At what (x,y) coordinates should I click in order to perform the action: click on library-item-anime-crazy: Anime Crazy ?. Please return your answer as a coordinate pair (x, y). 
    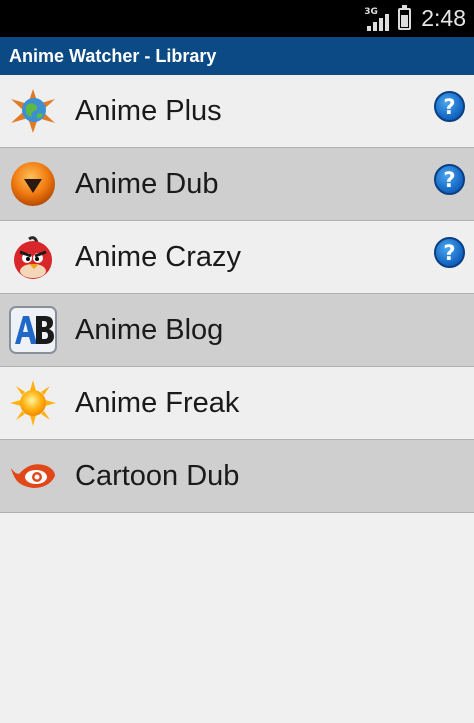
    Looking at the image, I should click on (237, 257).